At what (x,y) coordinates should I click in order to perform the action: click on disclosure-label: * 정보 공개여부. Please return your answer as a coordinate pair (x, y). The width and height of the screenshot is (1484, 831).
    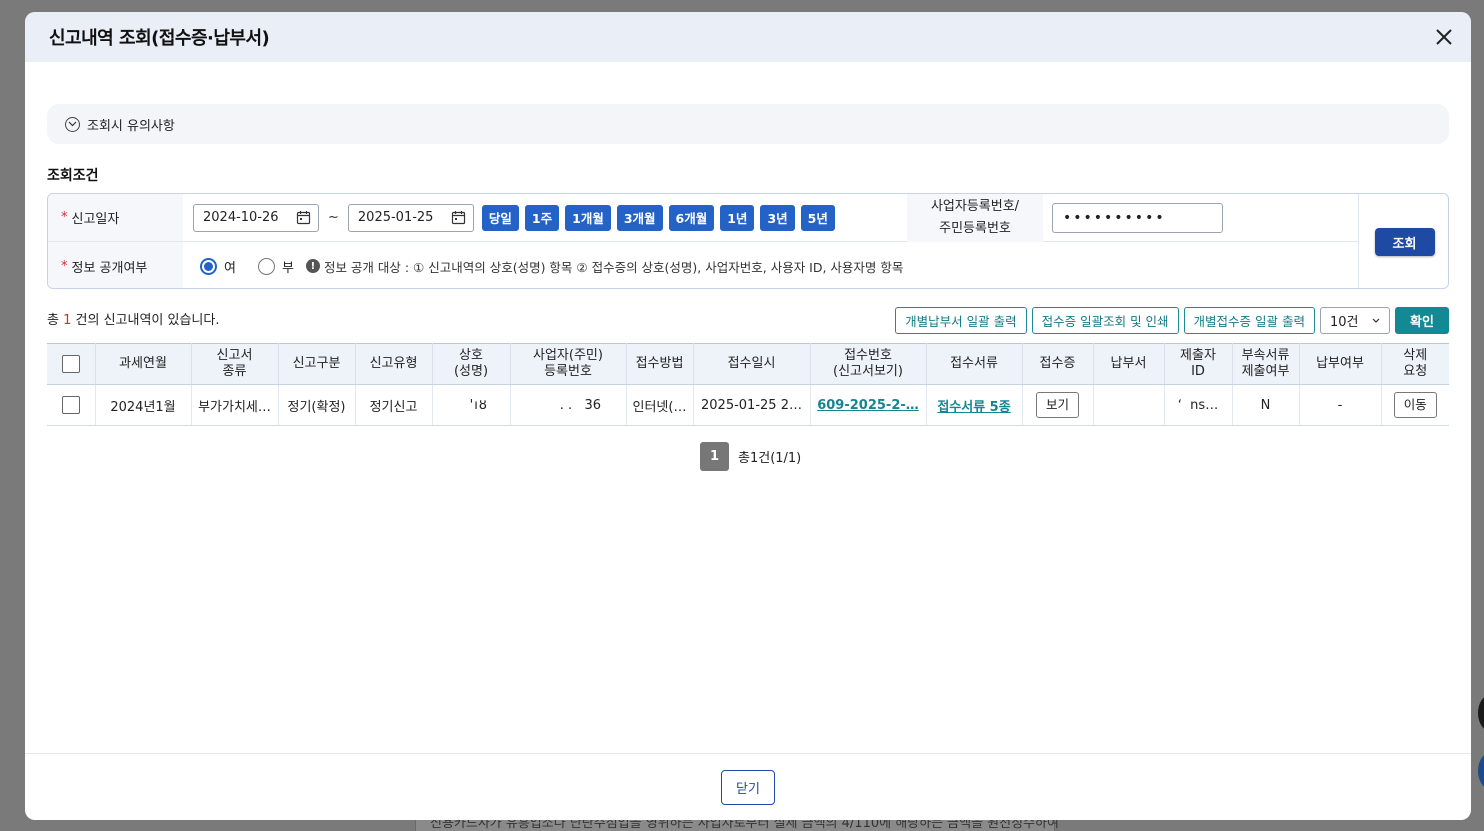
    Looking at the image, I should click on (115, 265).